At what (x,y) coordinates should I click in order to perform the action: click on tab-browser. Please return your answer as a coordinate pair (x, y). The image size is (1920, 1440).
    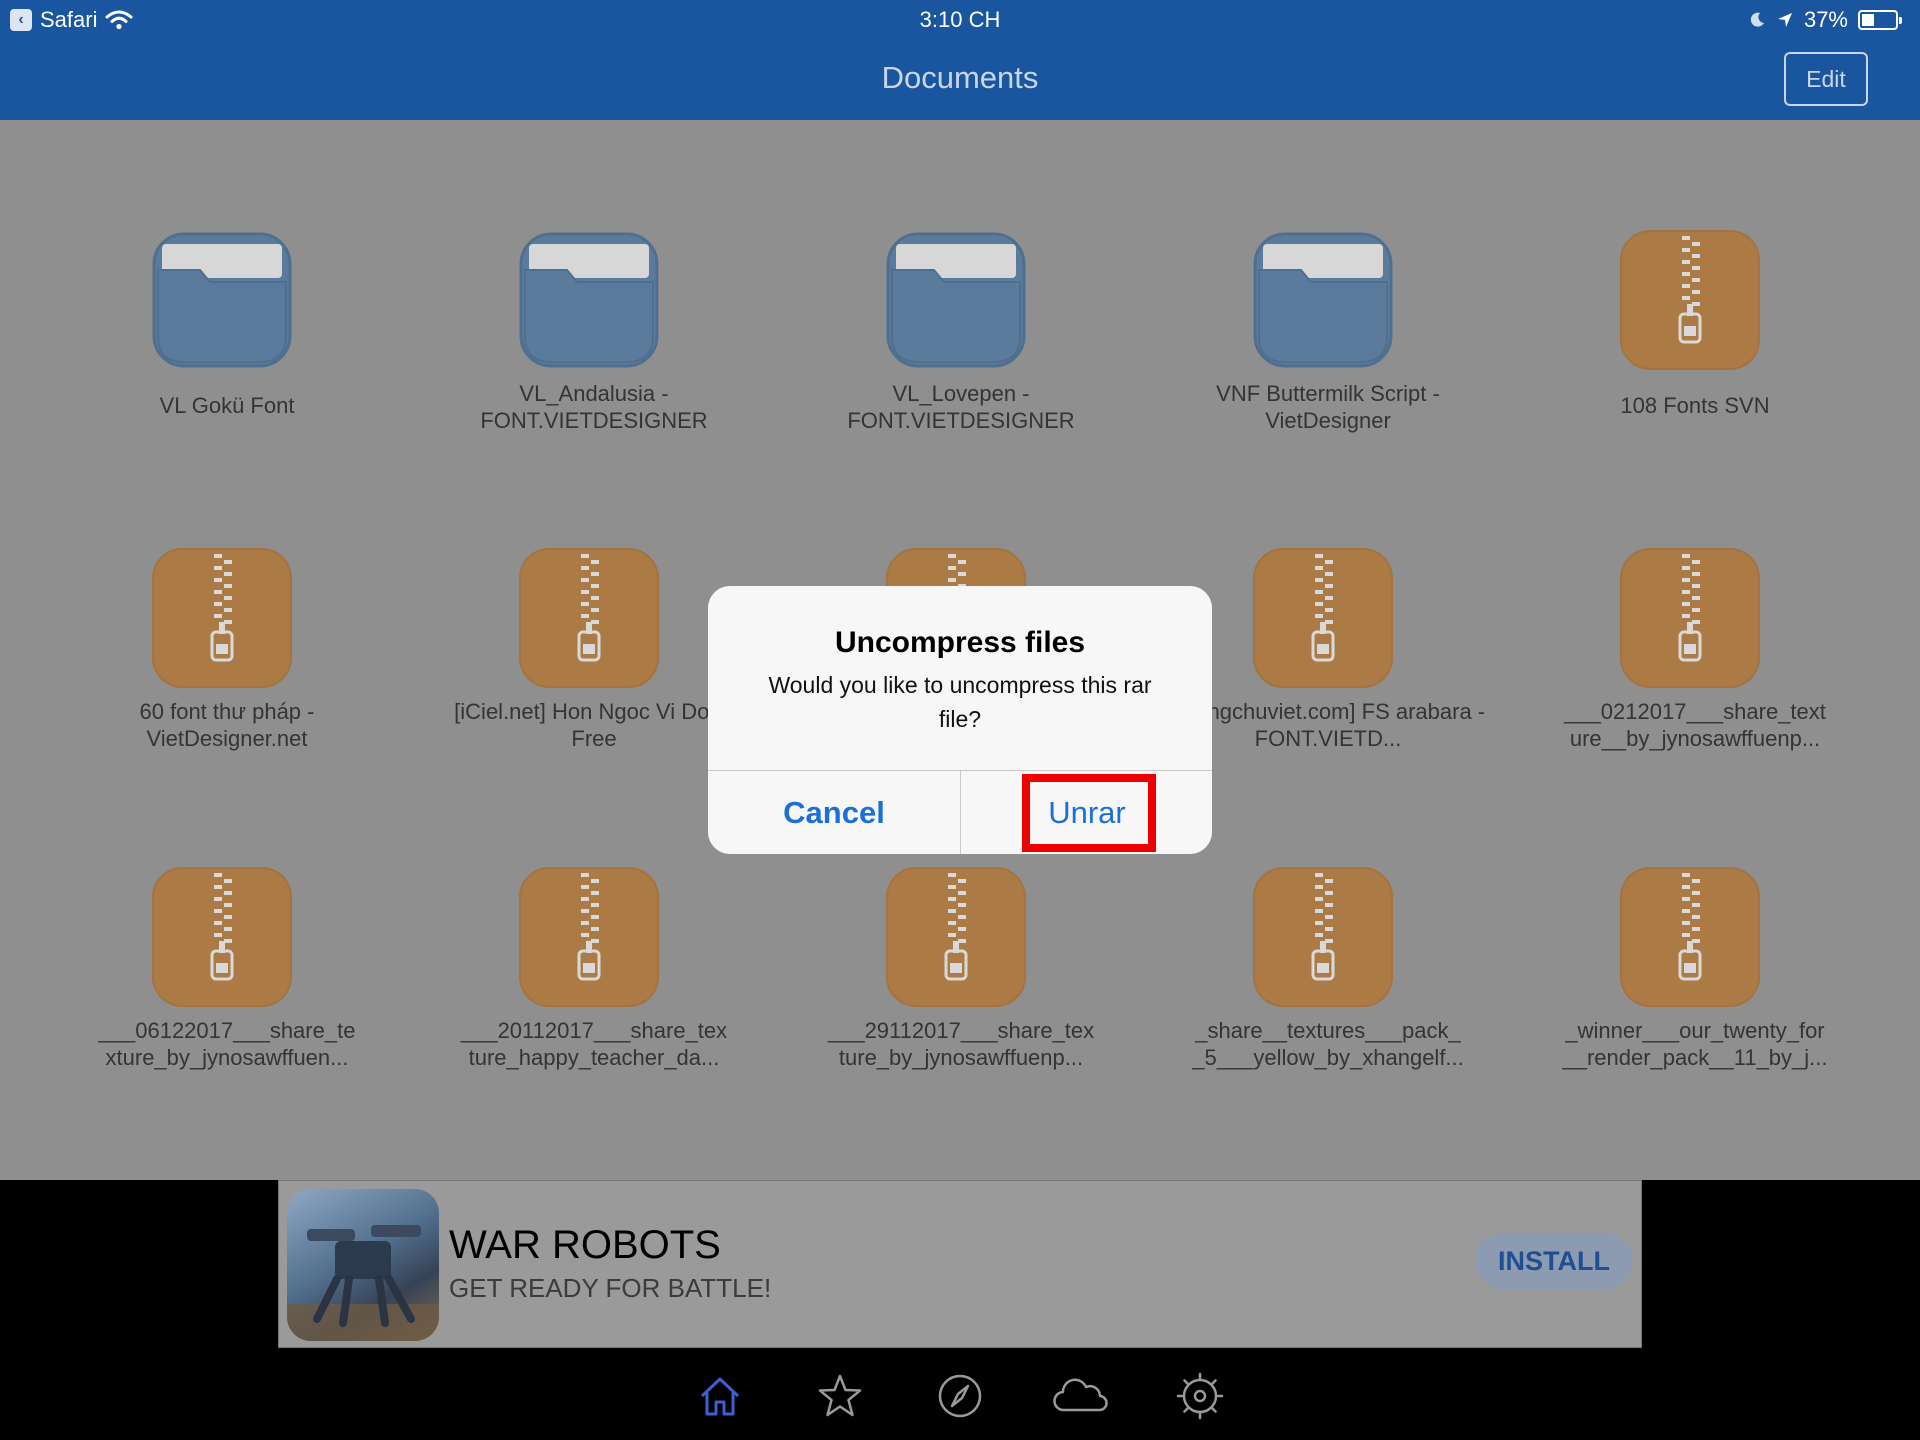
    Looking at the image, I should click on (960, 1396).